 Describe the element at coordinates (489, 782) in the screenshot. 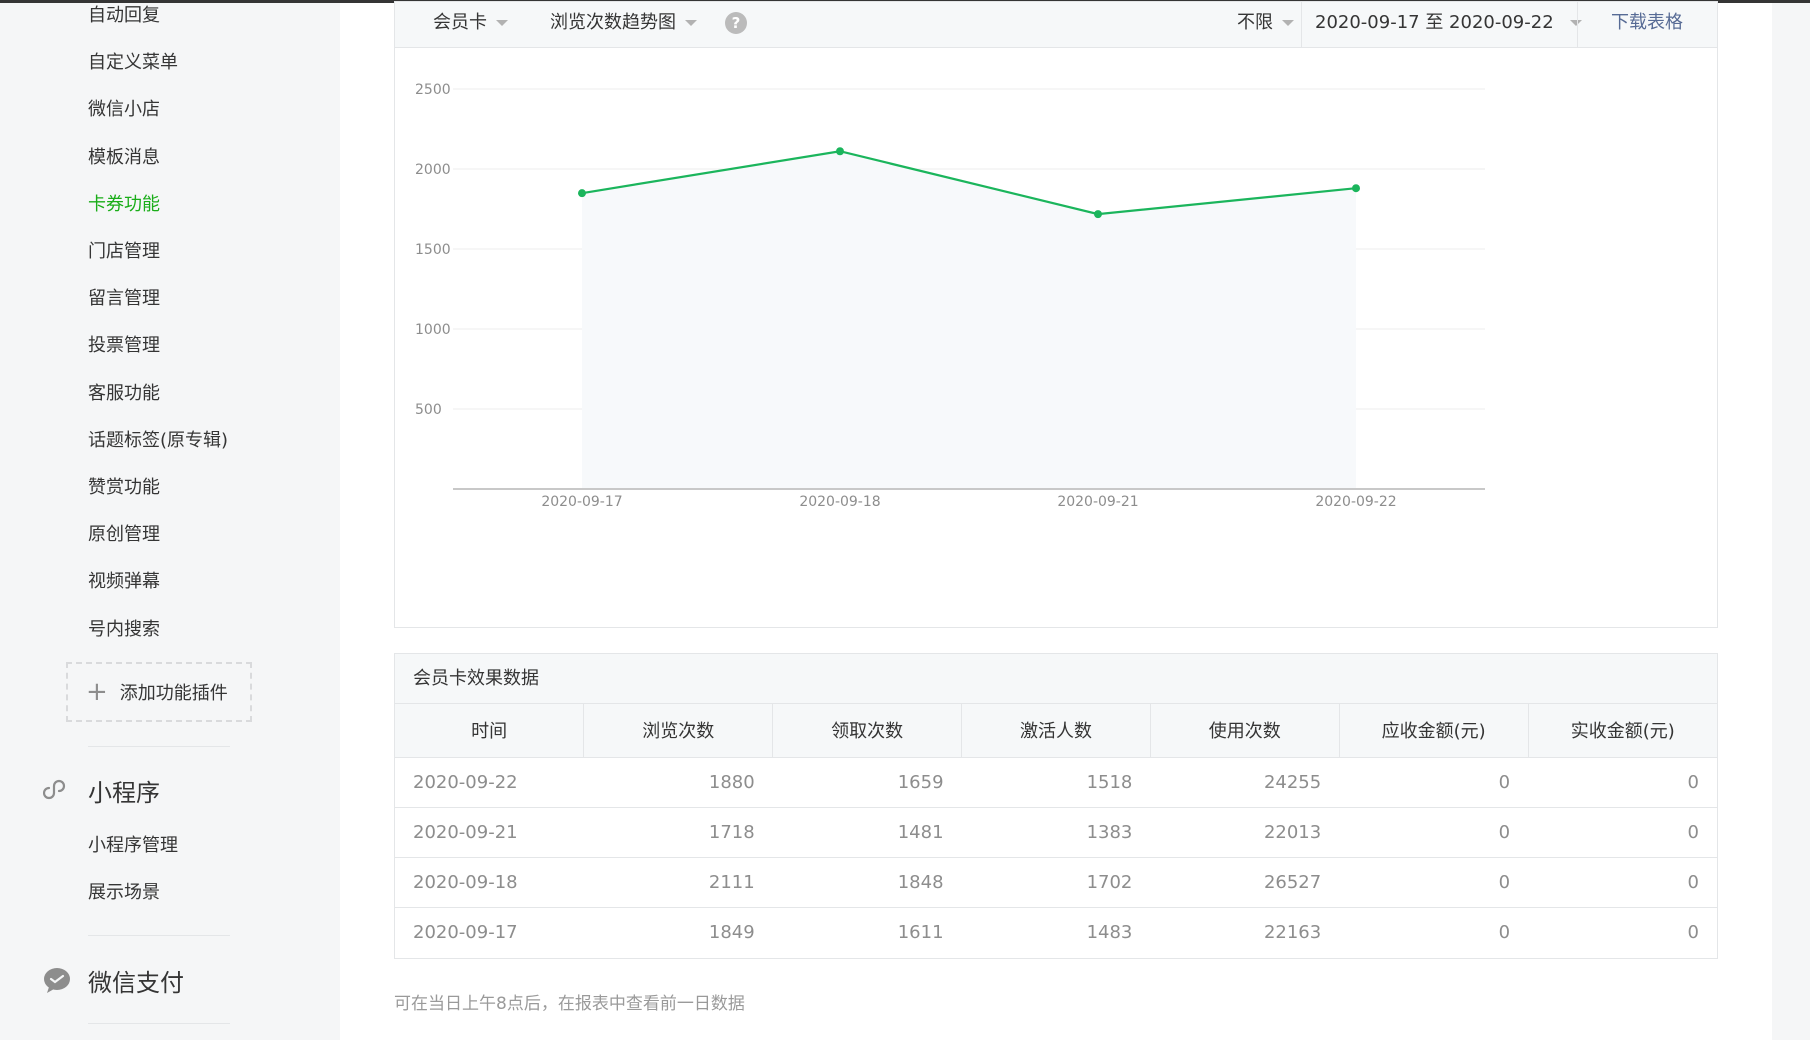

I see `table-cell: 2020-09-22` at that location.